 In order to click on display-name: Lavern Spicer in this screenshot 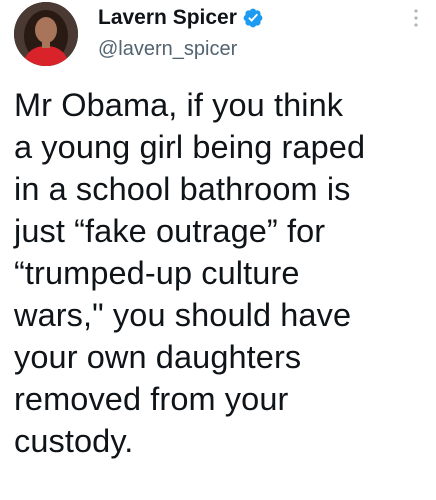, I will do `click(167, 18)`.